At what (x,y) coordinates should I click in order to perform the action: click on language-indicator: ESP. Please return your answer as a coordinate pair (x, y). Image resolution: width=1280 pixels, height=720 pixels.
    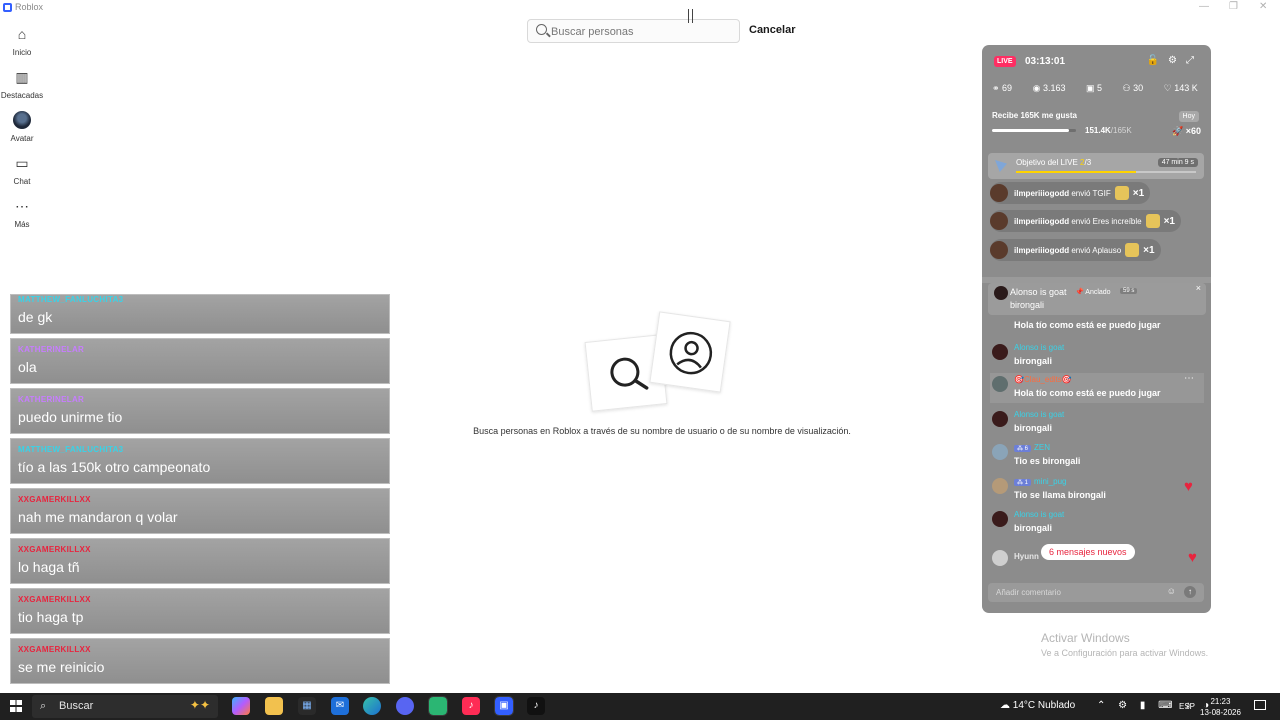
    Looking at the image, I should click on (1187, 706).